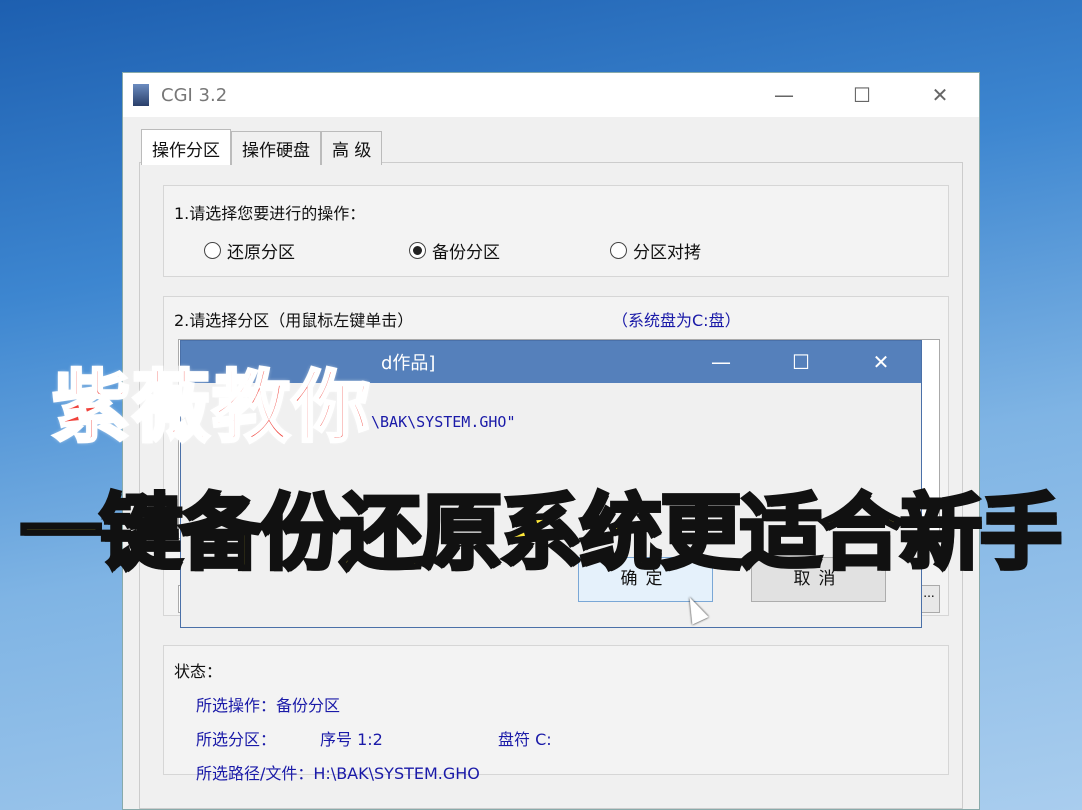  I want to click on overlay-caption-2: 一键备份还原系统更适合新手, so click(541, 533).